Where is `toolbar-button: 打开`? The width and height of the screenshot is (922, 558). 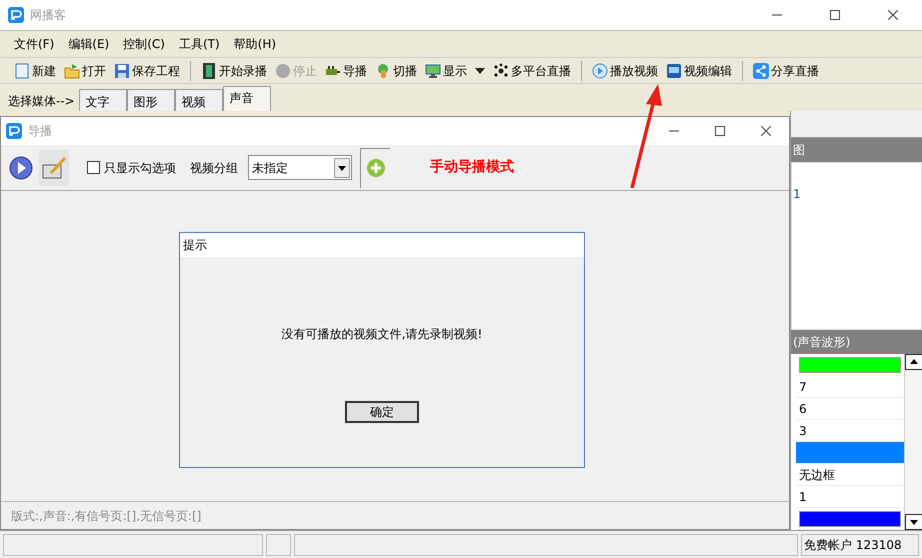
toolbar-button: 打开 is located at coordinates (85, 71).